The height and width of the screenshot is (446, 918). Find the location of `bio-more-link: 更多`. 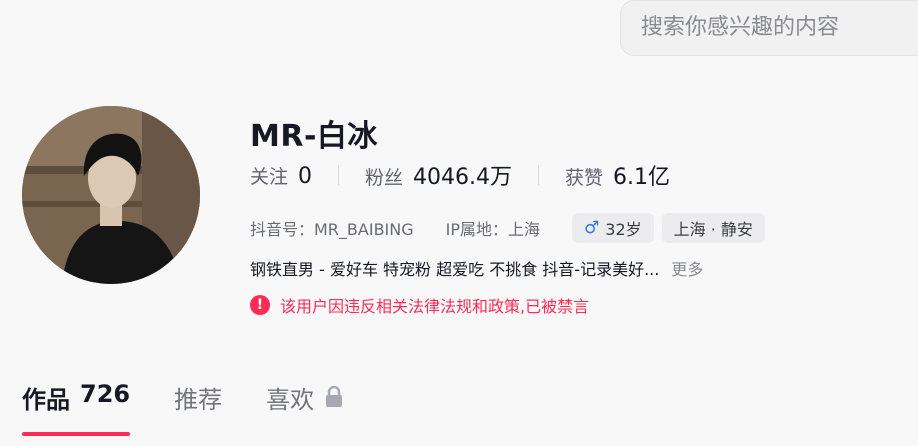

bio-more-link: 更多 is located at coordinates (687, 268).